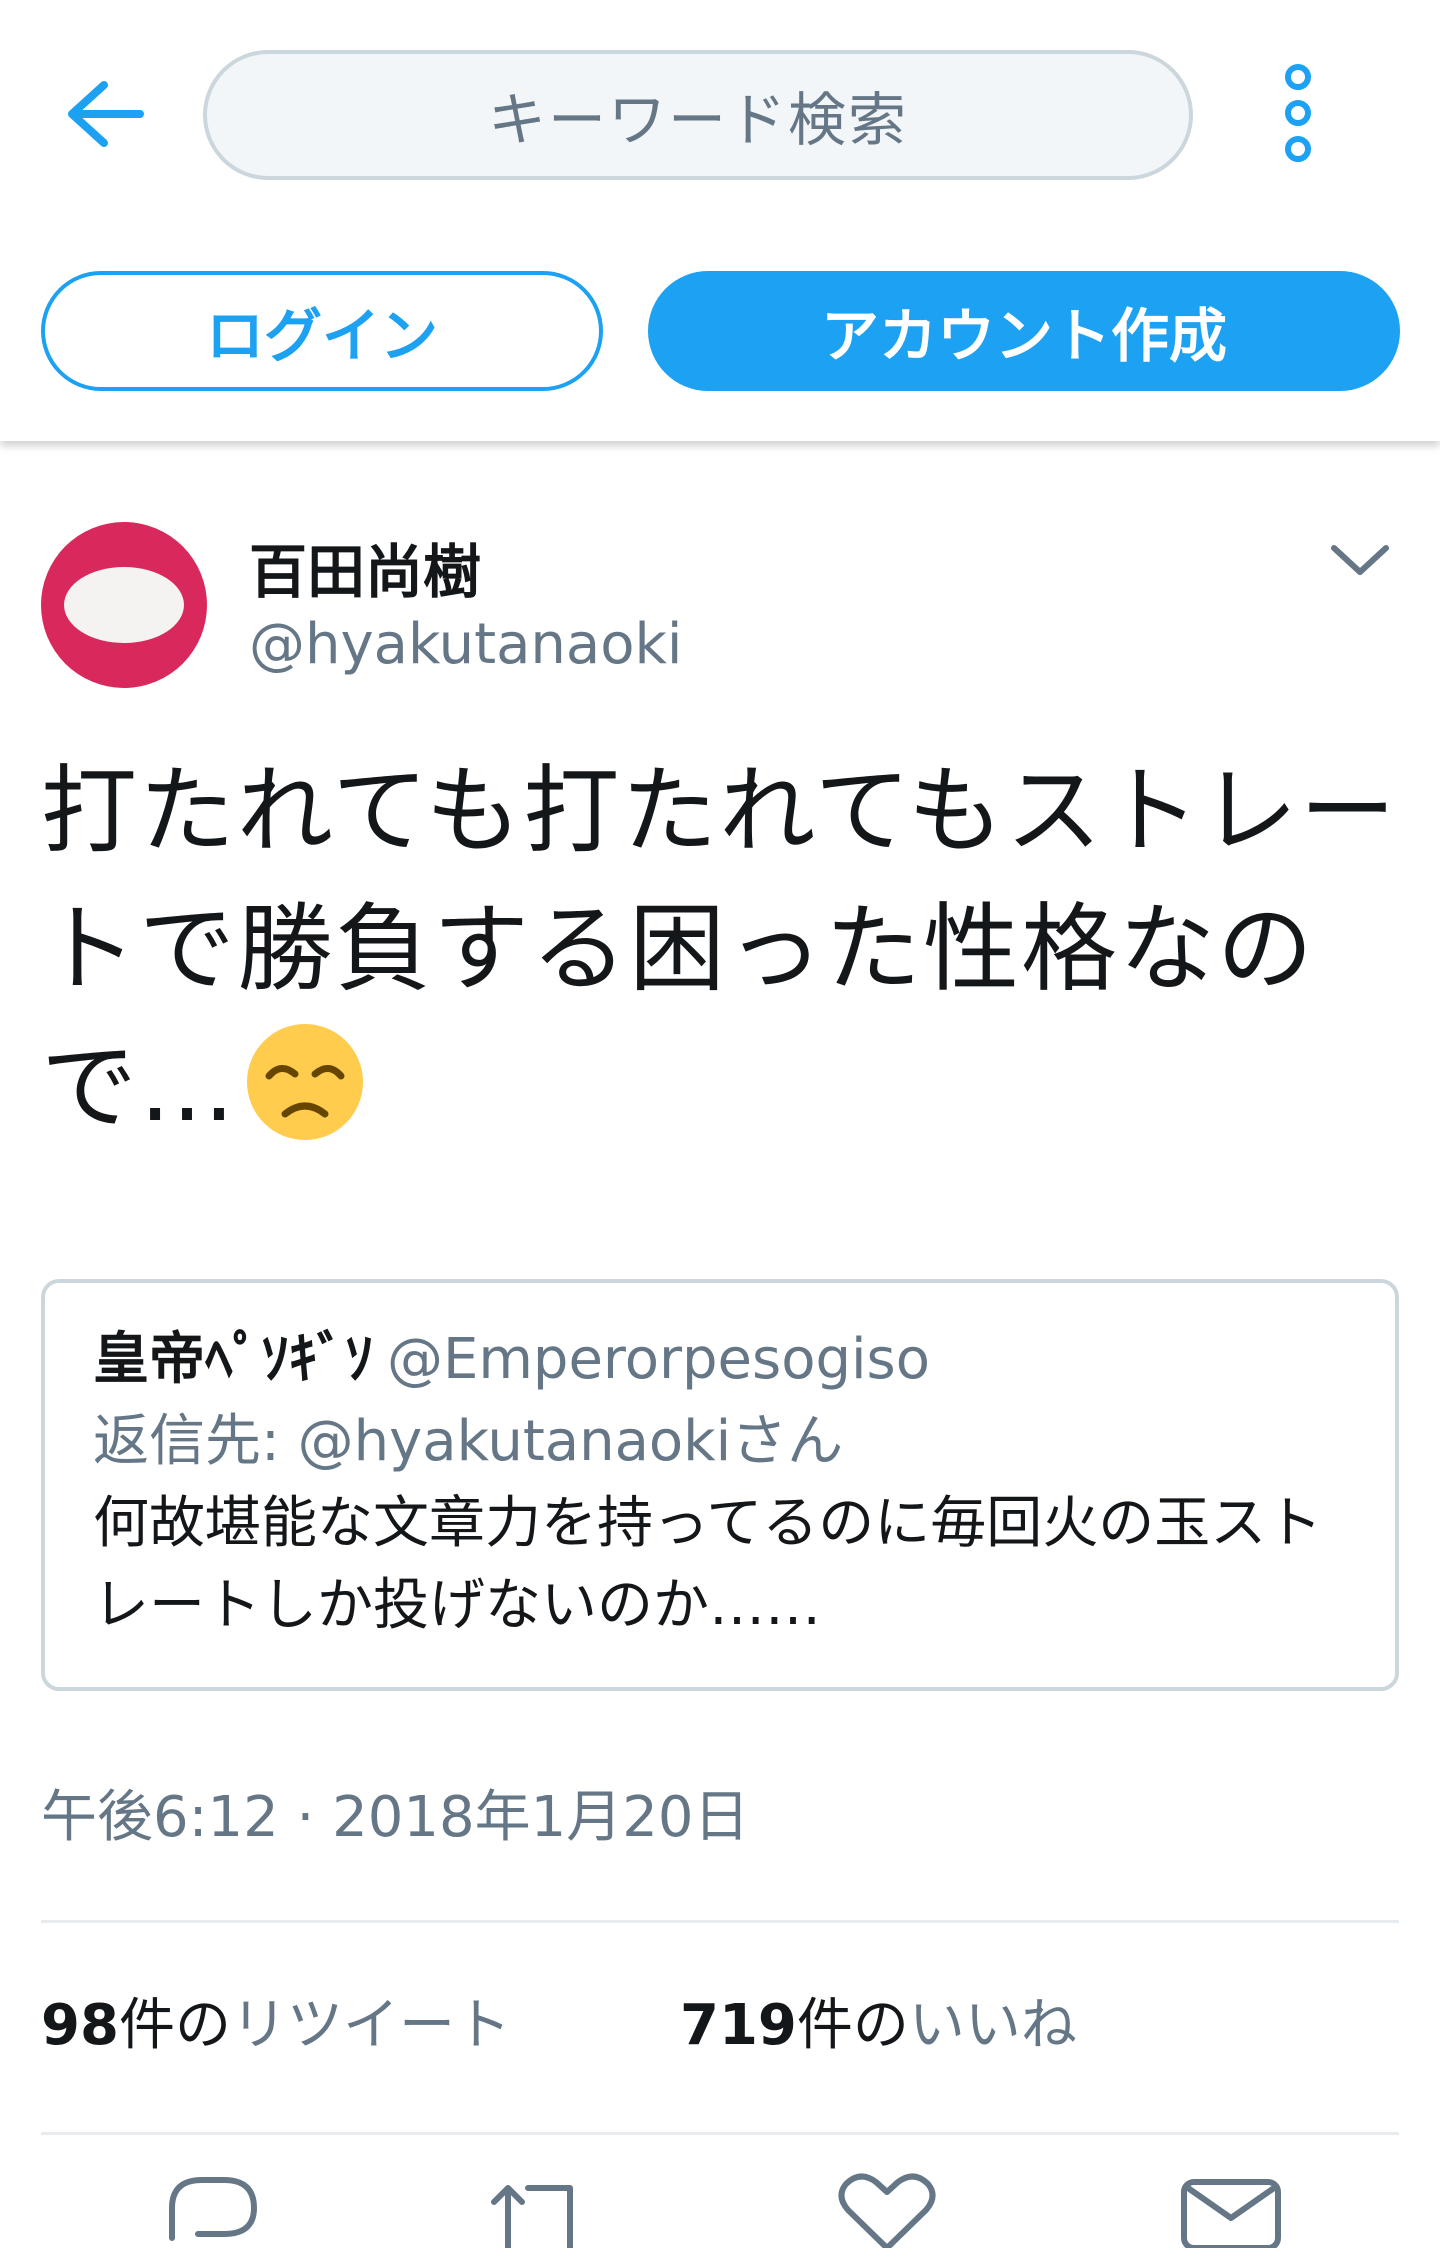 This screenshot has height=2248, width=1440. I want to click on login-button: ログイン, so click(322, 331).